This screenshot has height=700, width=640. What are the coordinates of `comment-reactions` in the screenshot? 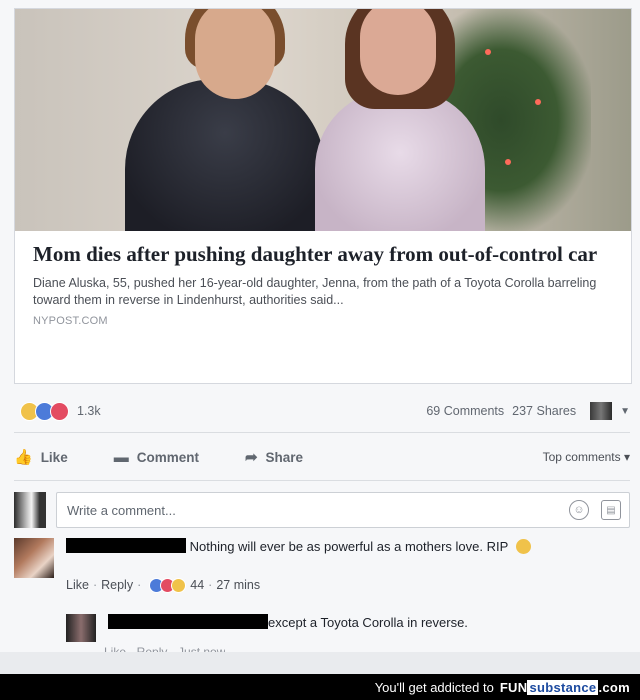 It's located at (168, 585).